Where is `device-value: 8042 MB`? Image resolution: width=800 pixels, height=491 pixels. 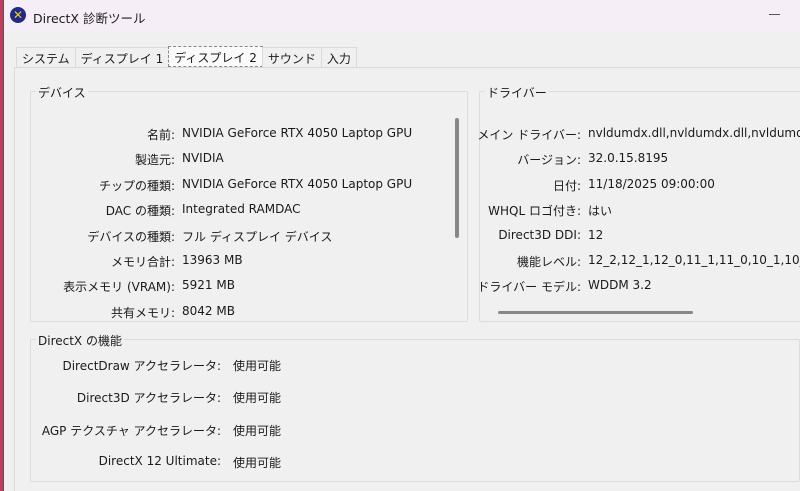
device-value: 8042 MB is located at coordinates (208, 310).